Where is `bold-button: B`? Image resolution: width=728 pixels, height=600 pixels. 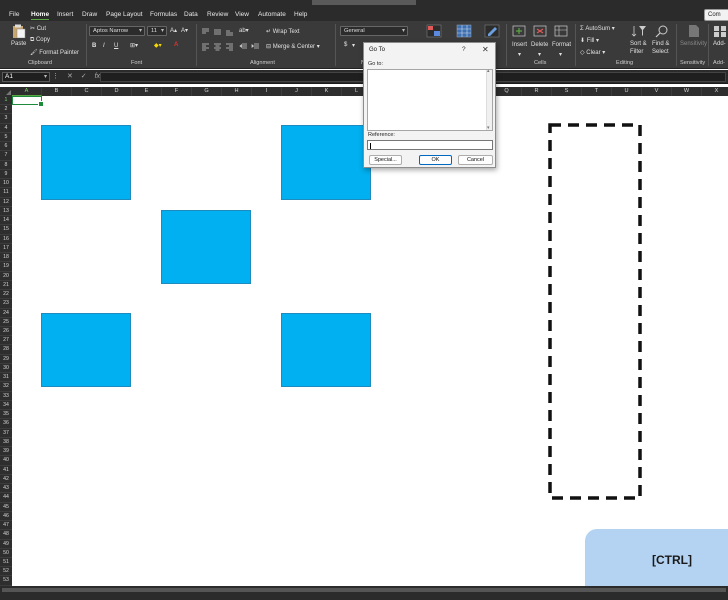
bold-button: B is located at coordinates (94, 46).